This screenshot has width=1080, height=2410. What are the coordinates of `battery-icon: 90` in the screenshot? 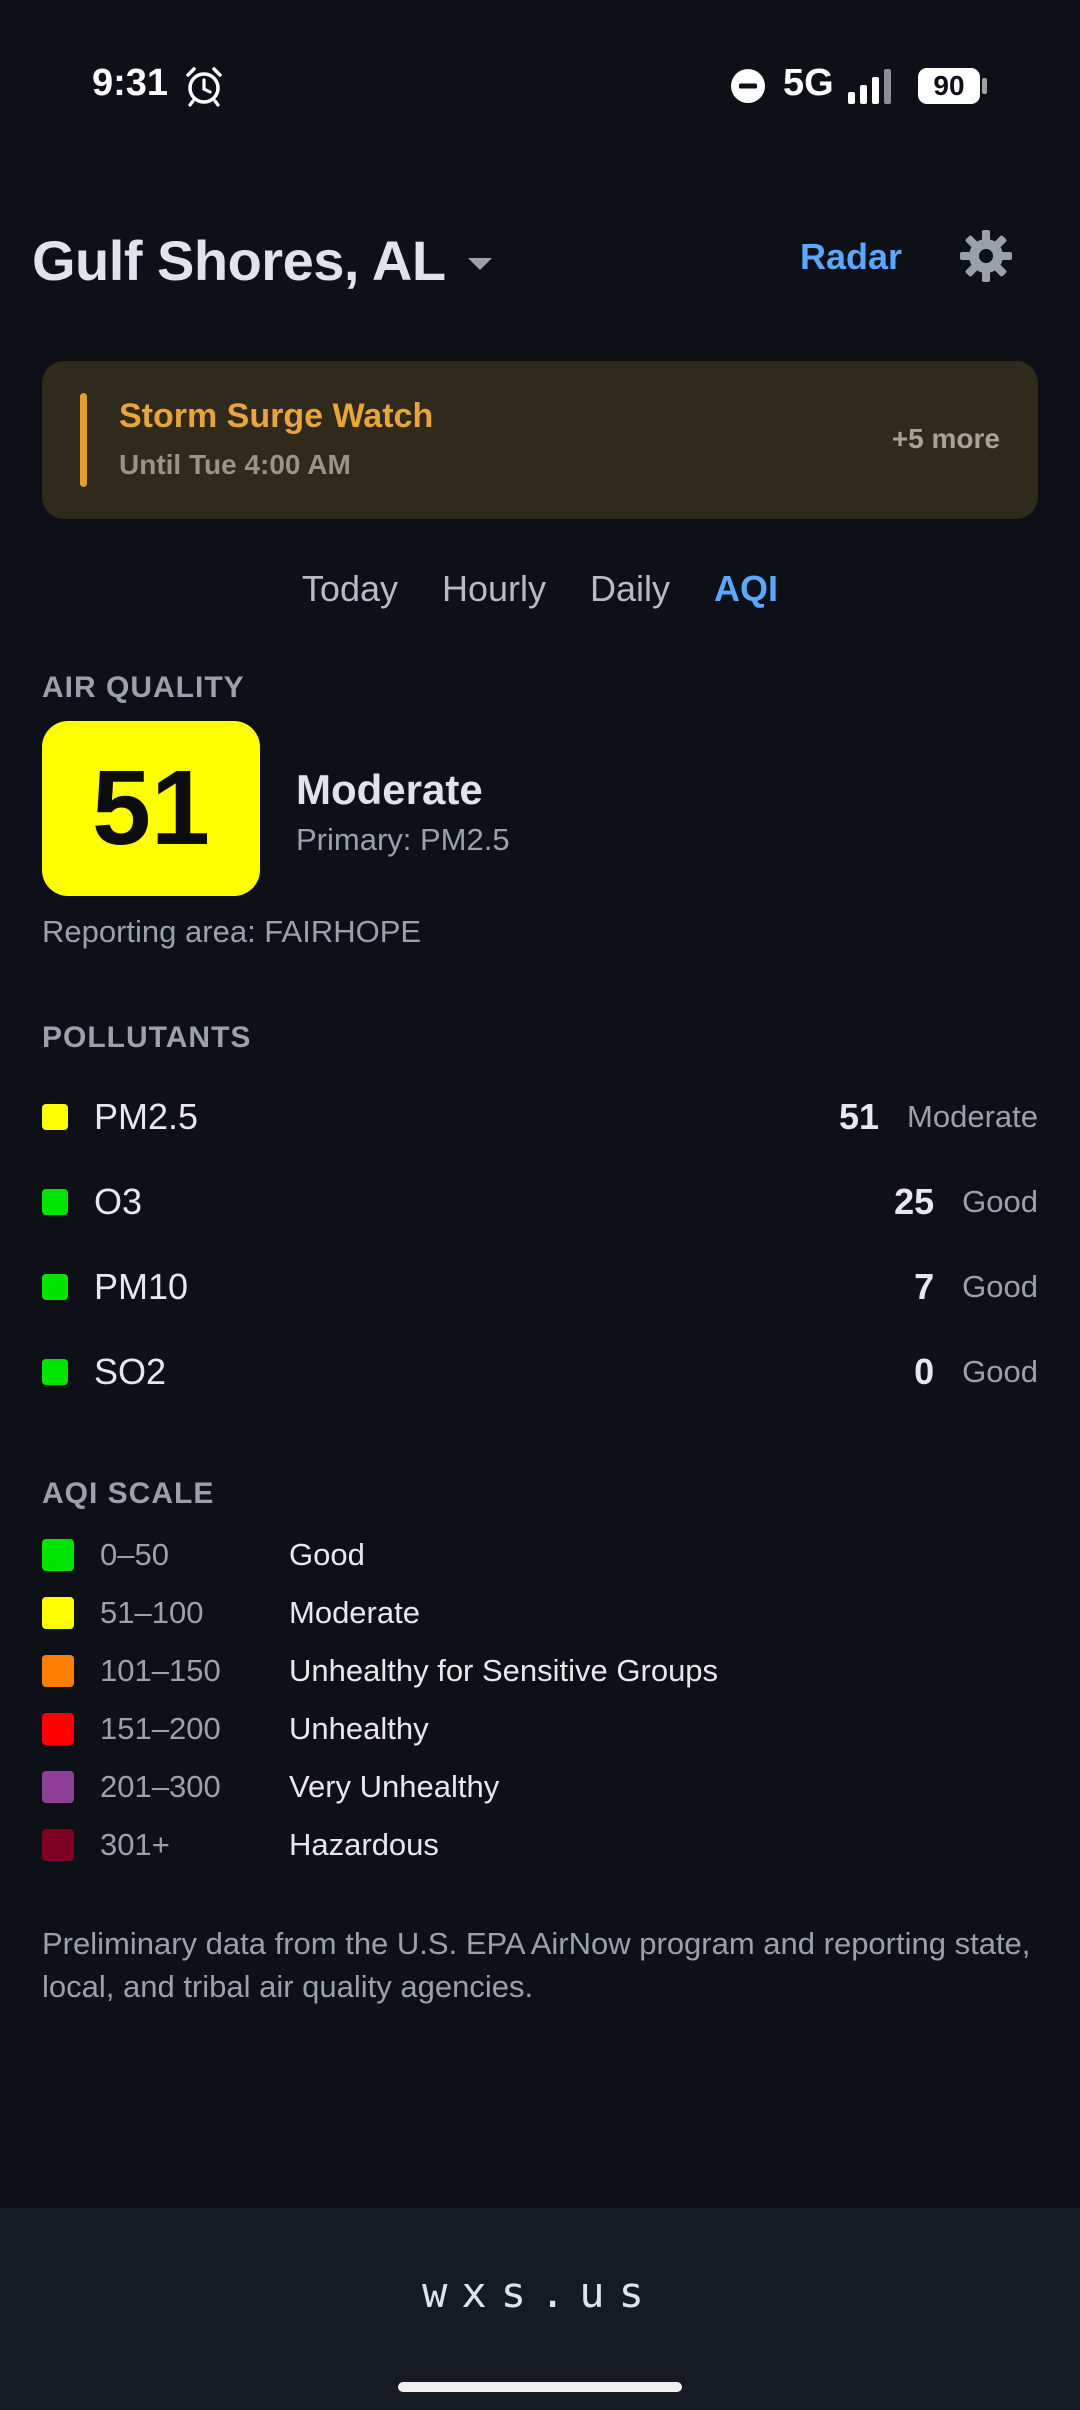 It's located at (953, 86).